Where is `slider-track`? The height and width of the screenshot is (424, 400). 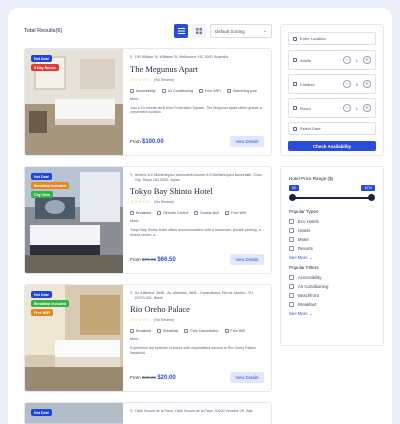 slider-track is located at coordinates (332, 198).